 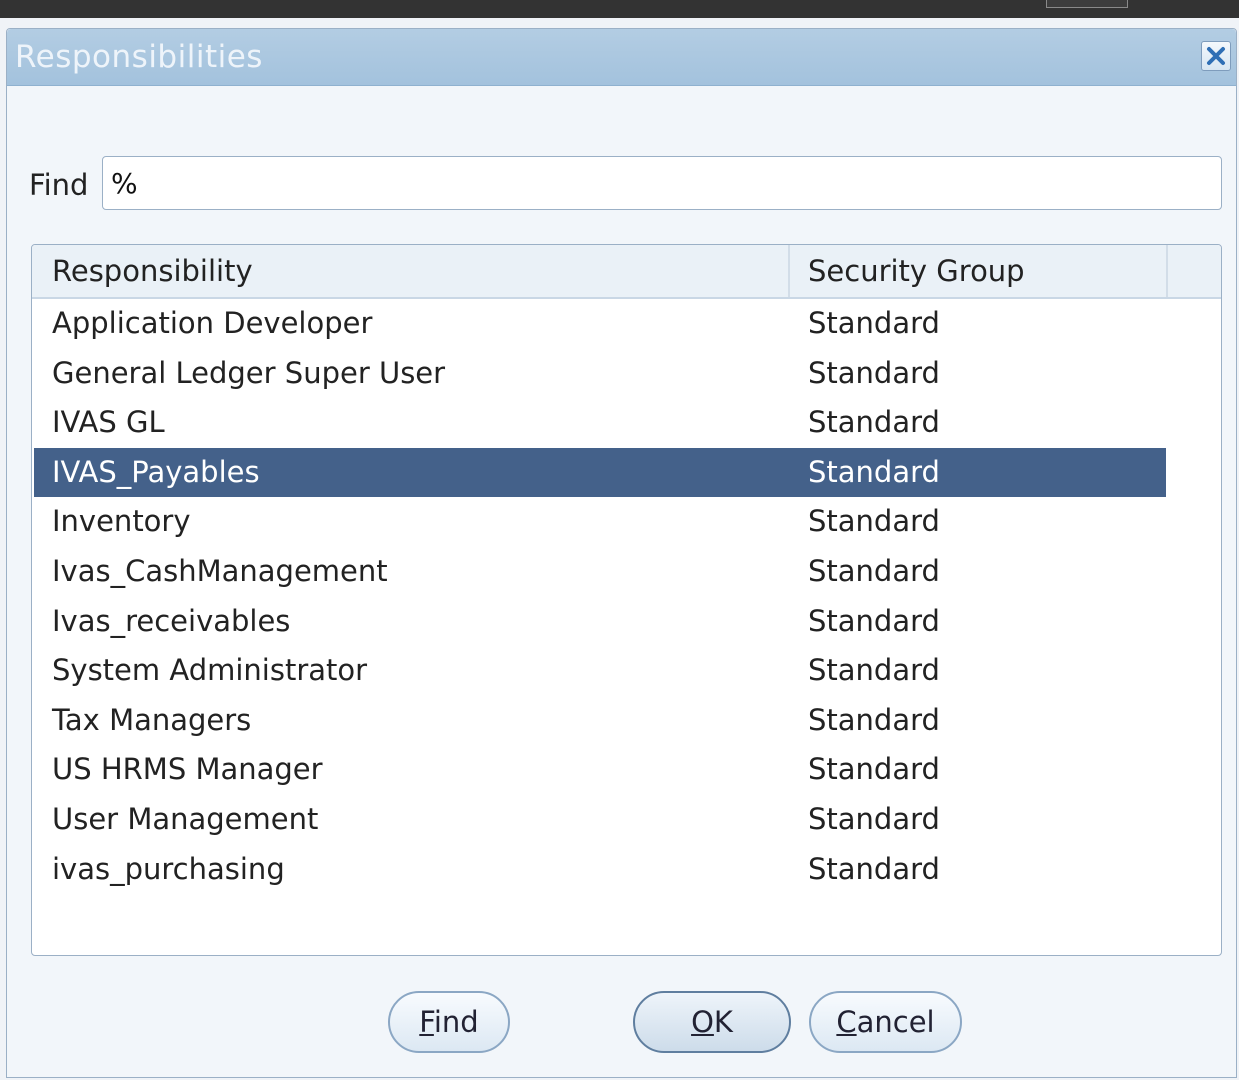 I want to click on table-row: ivas_purchasing Standard, so click(x=600, y=870).